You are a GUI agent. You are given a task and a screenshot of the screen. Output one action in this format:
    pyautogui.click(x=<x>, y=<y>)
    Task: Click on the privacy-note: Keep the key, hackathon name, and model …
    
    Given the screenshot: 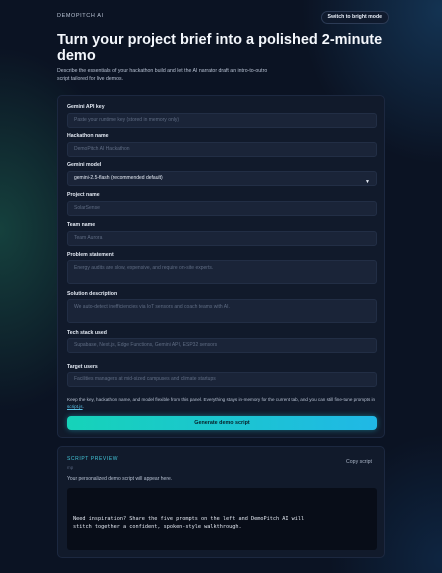 What is the action you would take?
    pyautogui.click(x=222, y=403)
    